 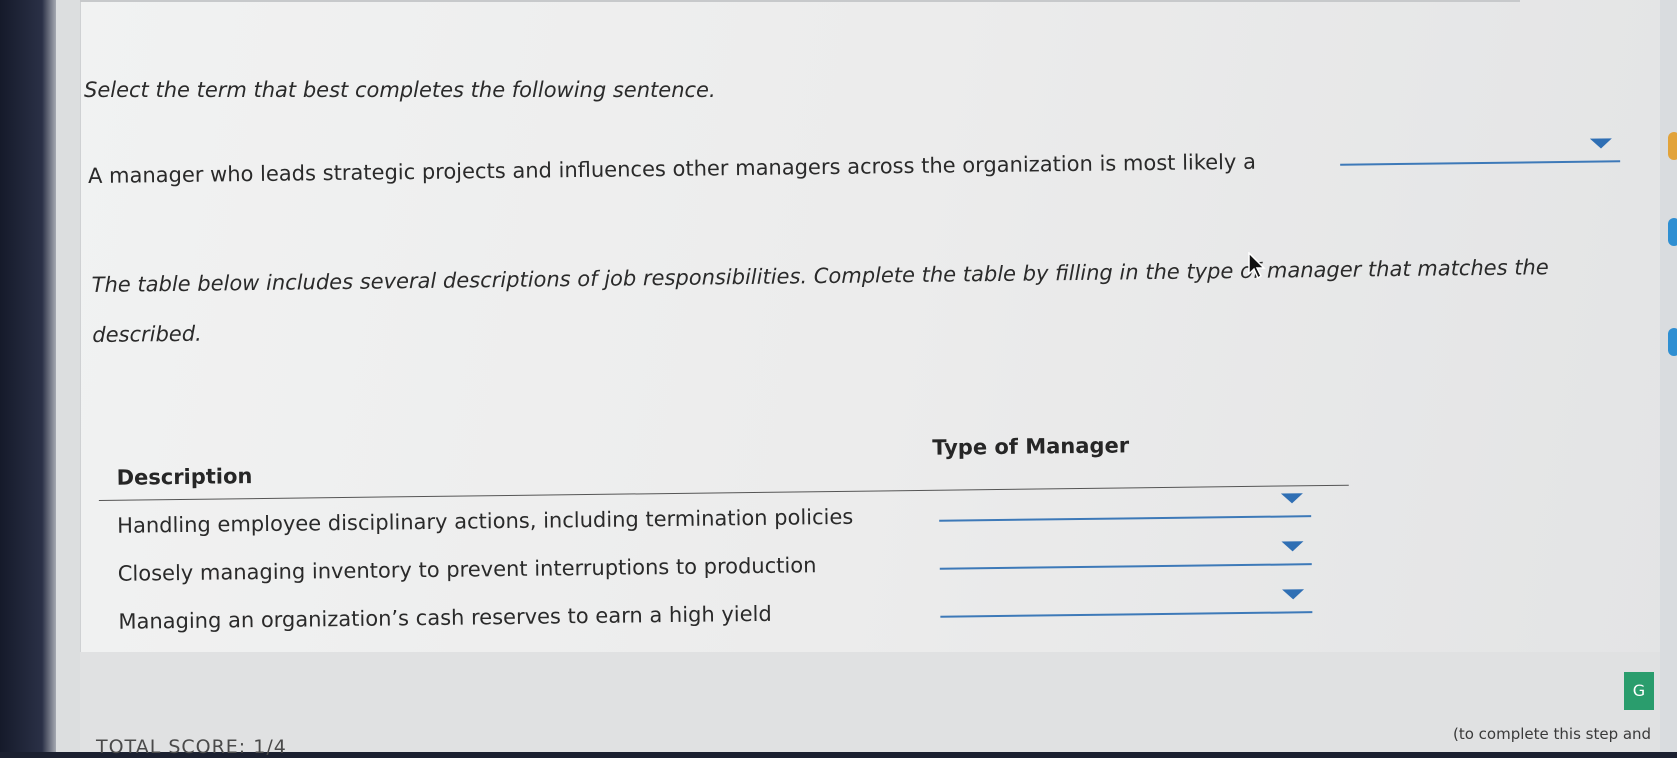 What do you see at coordinates (1668, 376) in the screenshot?
I see `monitor-bezel-right` at bounding box center [1668, 376].